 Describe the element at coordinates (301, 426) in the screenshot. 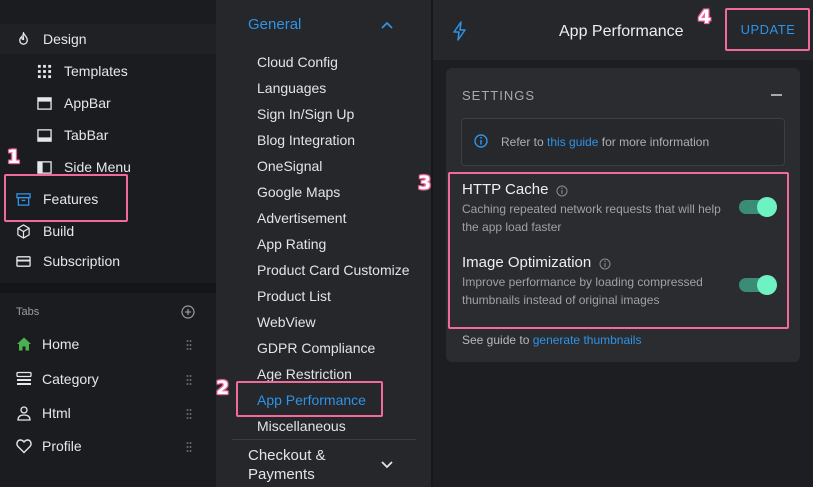

I see `menu-item-miscellaneous: Miscellaneous` at that location.